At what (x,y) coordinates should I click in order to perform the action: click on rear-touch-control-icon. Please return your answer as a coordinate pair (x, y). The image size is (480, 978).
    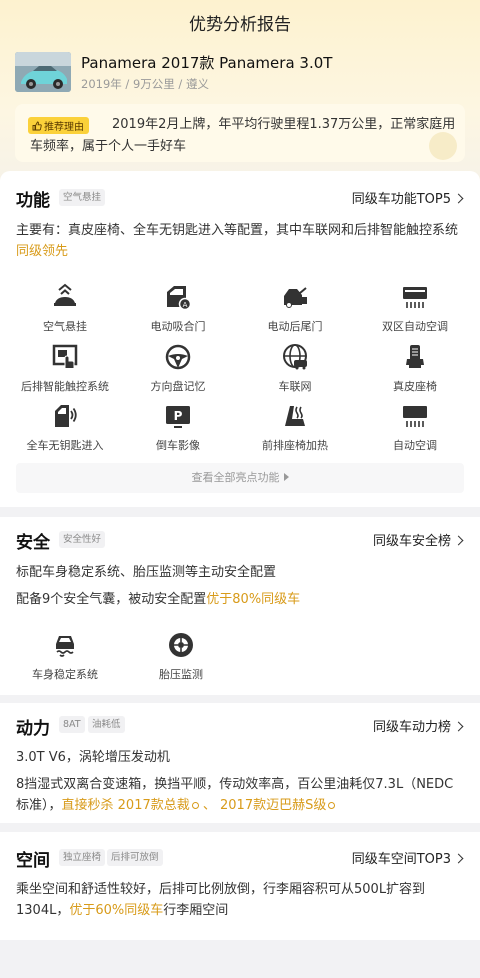
    Looking at the image, I should click on (65, 356).